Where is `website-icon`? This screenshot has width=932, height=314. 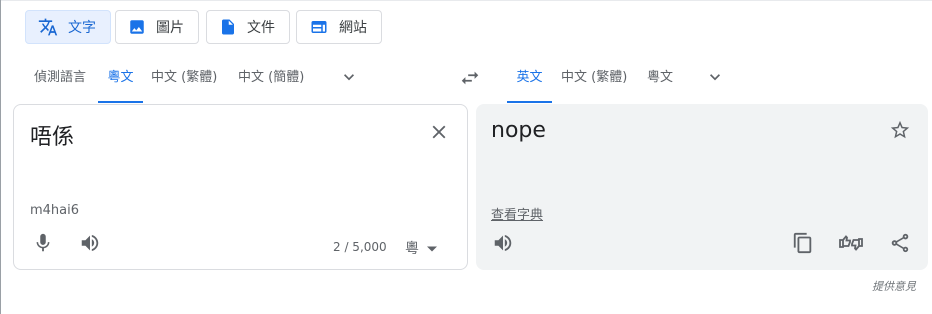
website-icon is located at coordinates (319, 27).